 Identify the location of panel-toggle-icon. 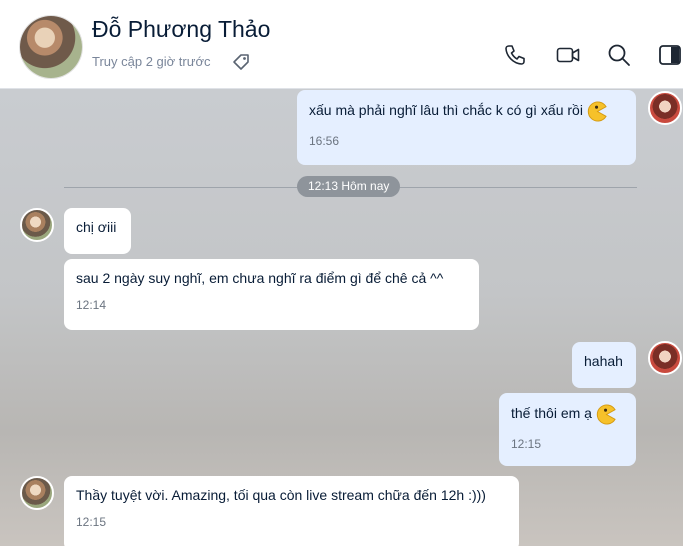
(670, 55).